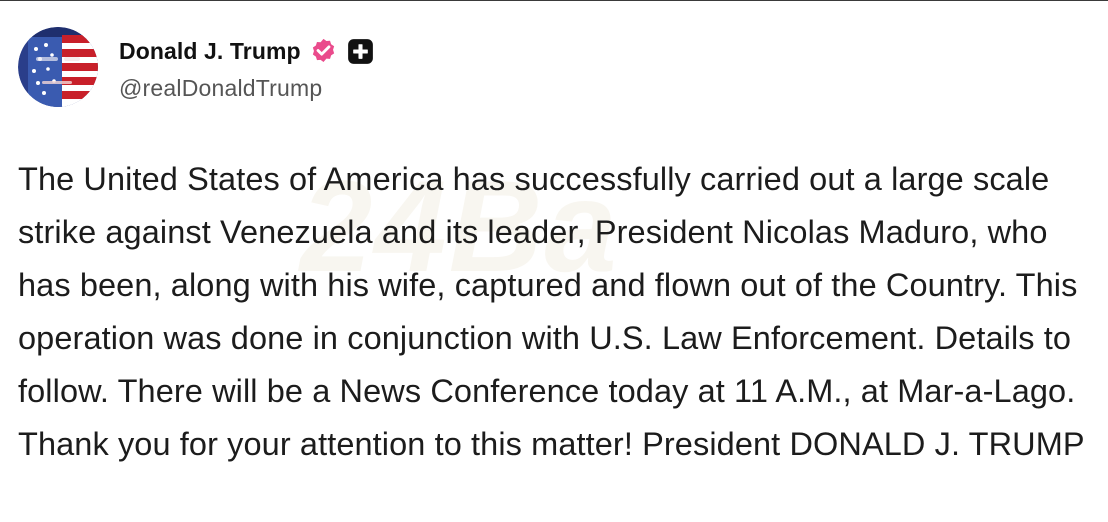  What do you see at coordinates (246, 88) in the screenshot?
I see `author-handle: @realDonaldTrump` at bounding box center [246, 88].